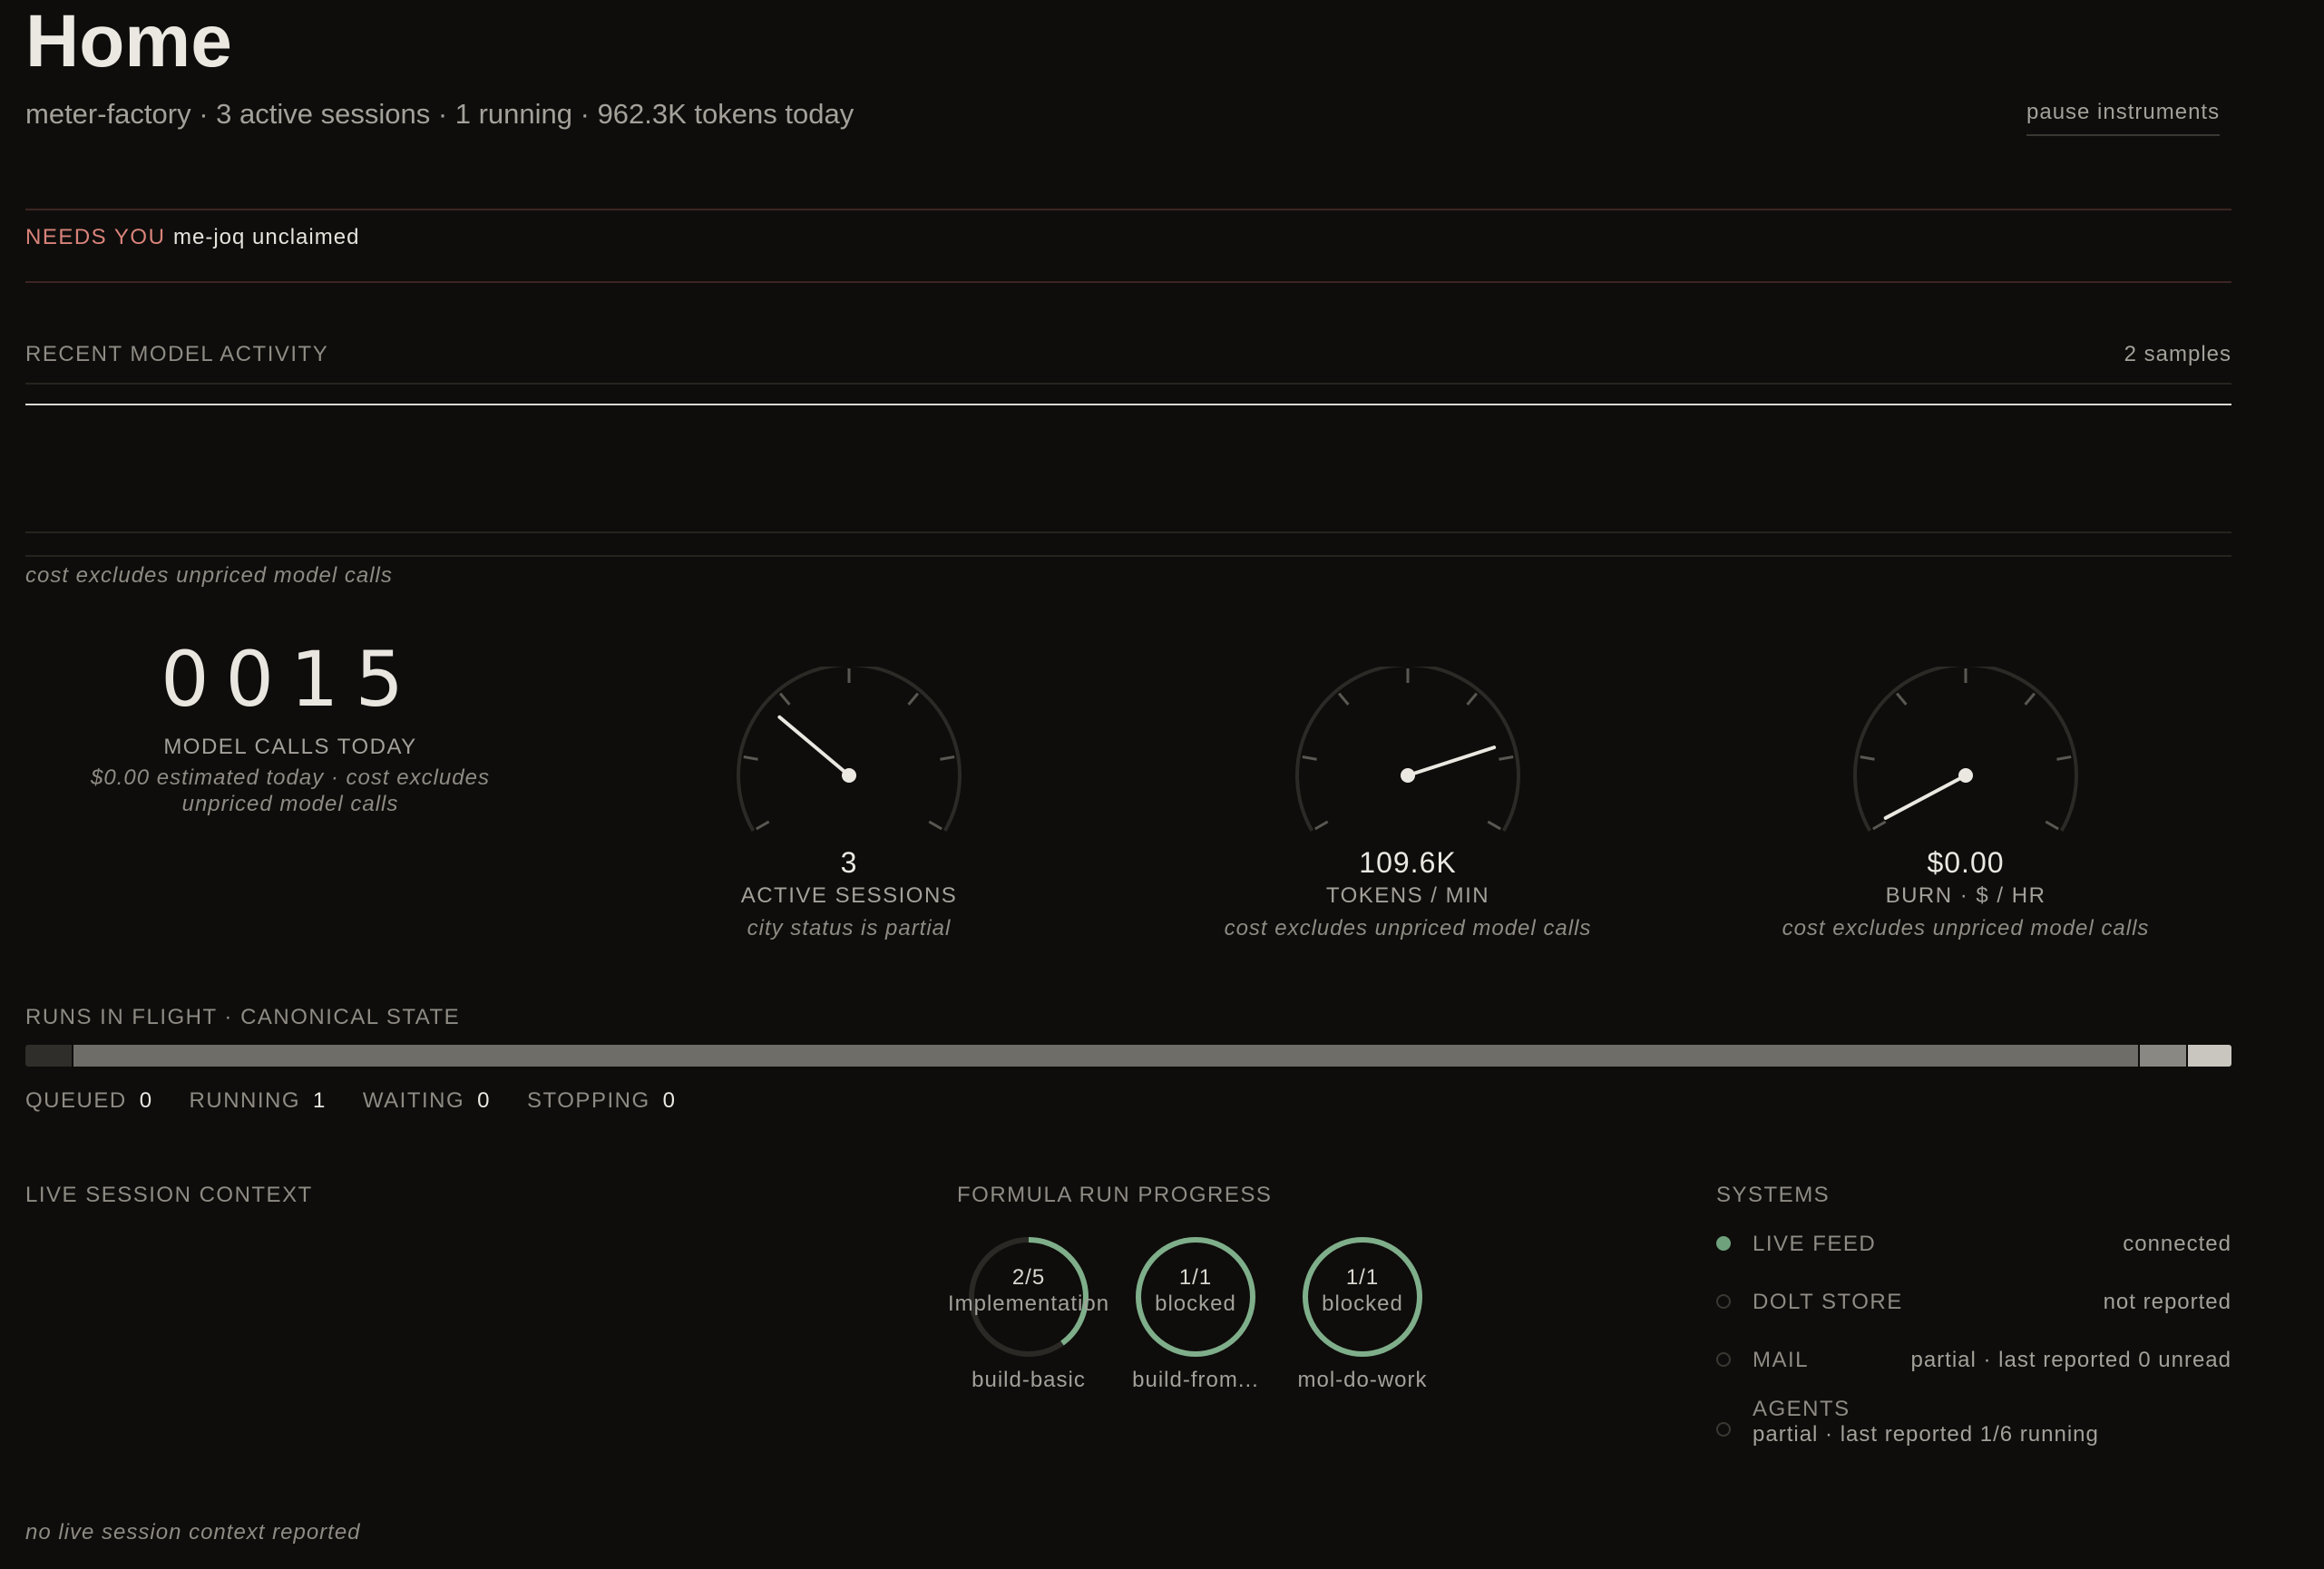 Image resolution: width=2324 pixels, height=1569 pixels. What do you see at coordinates (1115, 1195) in the screenshot?
I see `formula-title: FORMULA RUN PROGRESS` at bounding box center [1115, 1195].